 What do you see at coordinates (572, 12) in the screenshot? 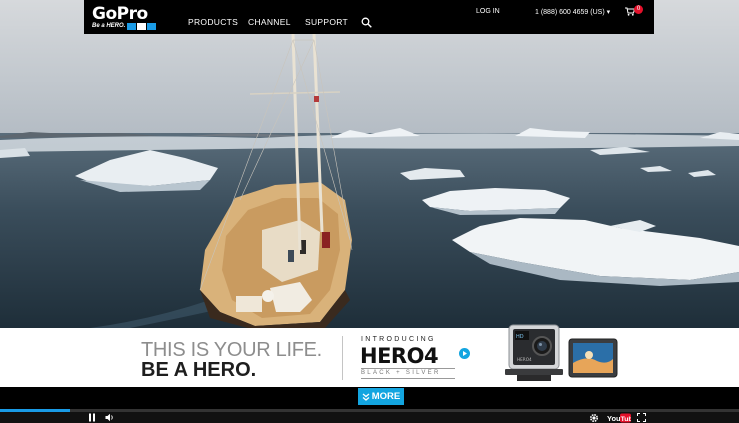
I see `phone-number-dropdown: 1 (888) 600 4659 (US) ▾` at bounding box center [572, 12].